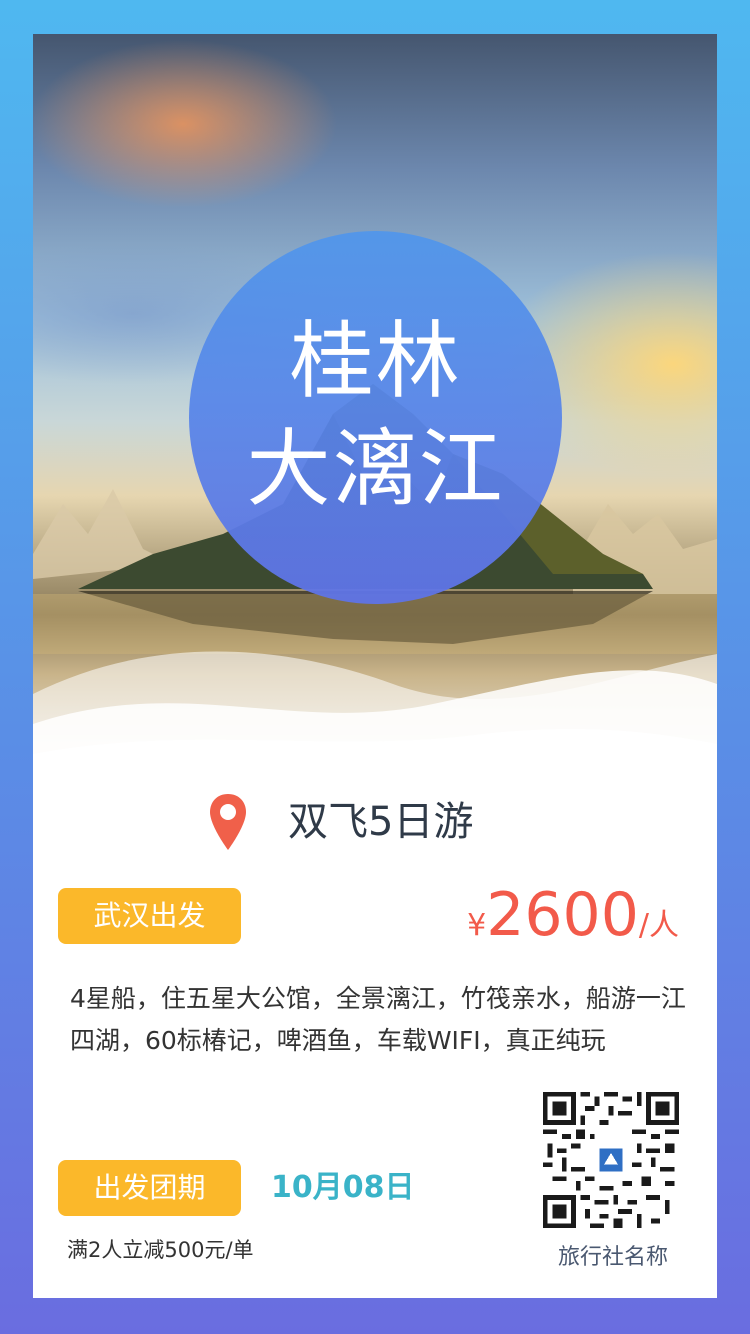 The width and height of the screenshot is (750, 1334). Describe the element at coordinates (149, 916) in the screenshot. I see `departure-badge: 武汉出发` at that location.